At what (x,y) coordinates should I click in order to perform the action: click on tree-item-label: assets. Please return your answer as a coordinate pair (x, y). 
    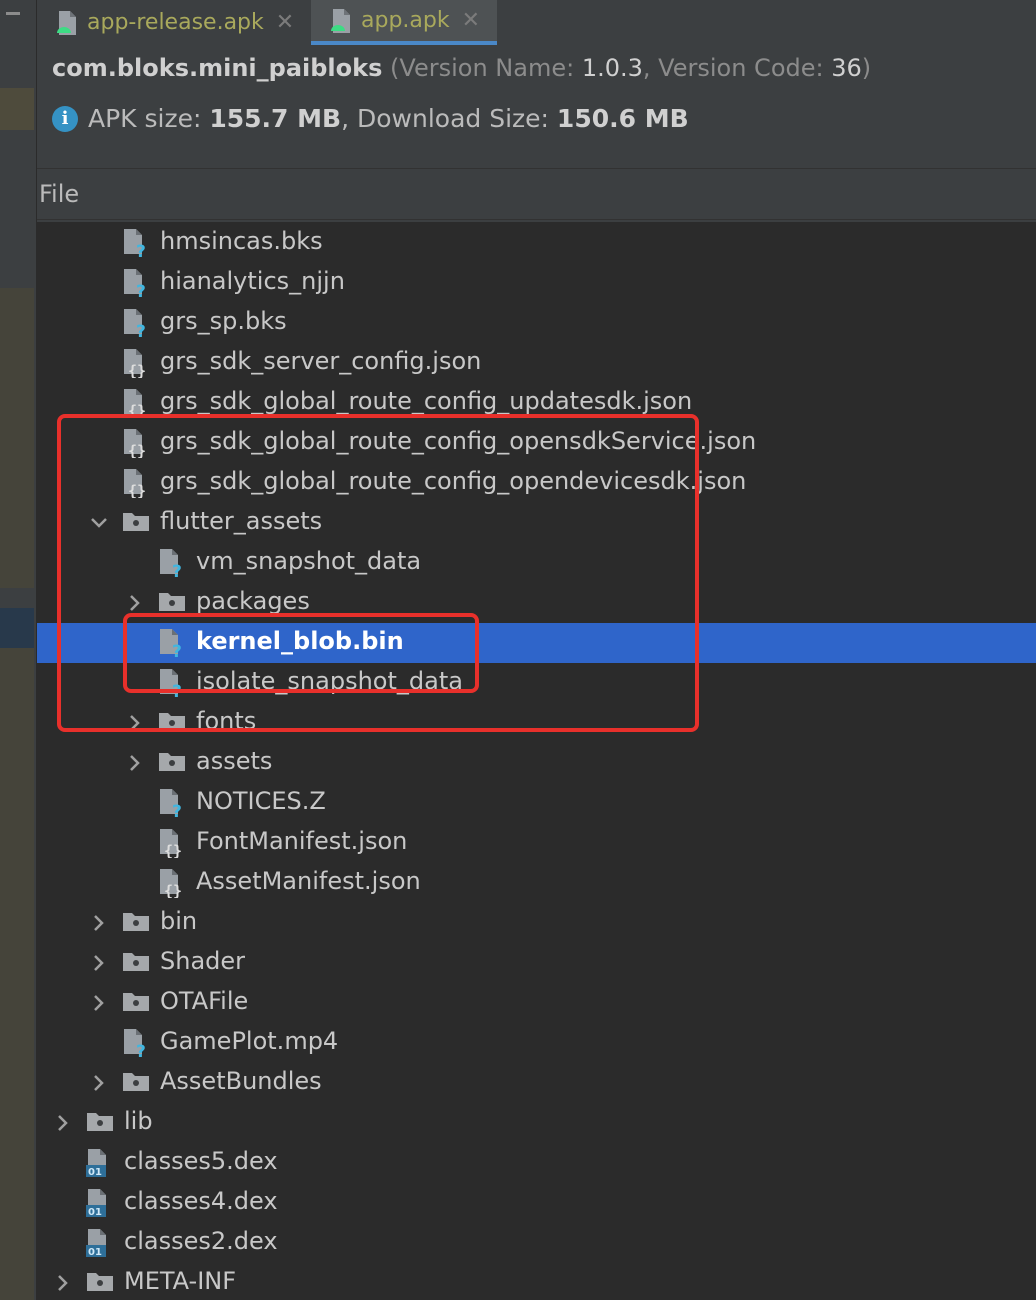
    Looking at the image, I should click on (234, 761).